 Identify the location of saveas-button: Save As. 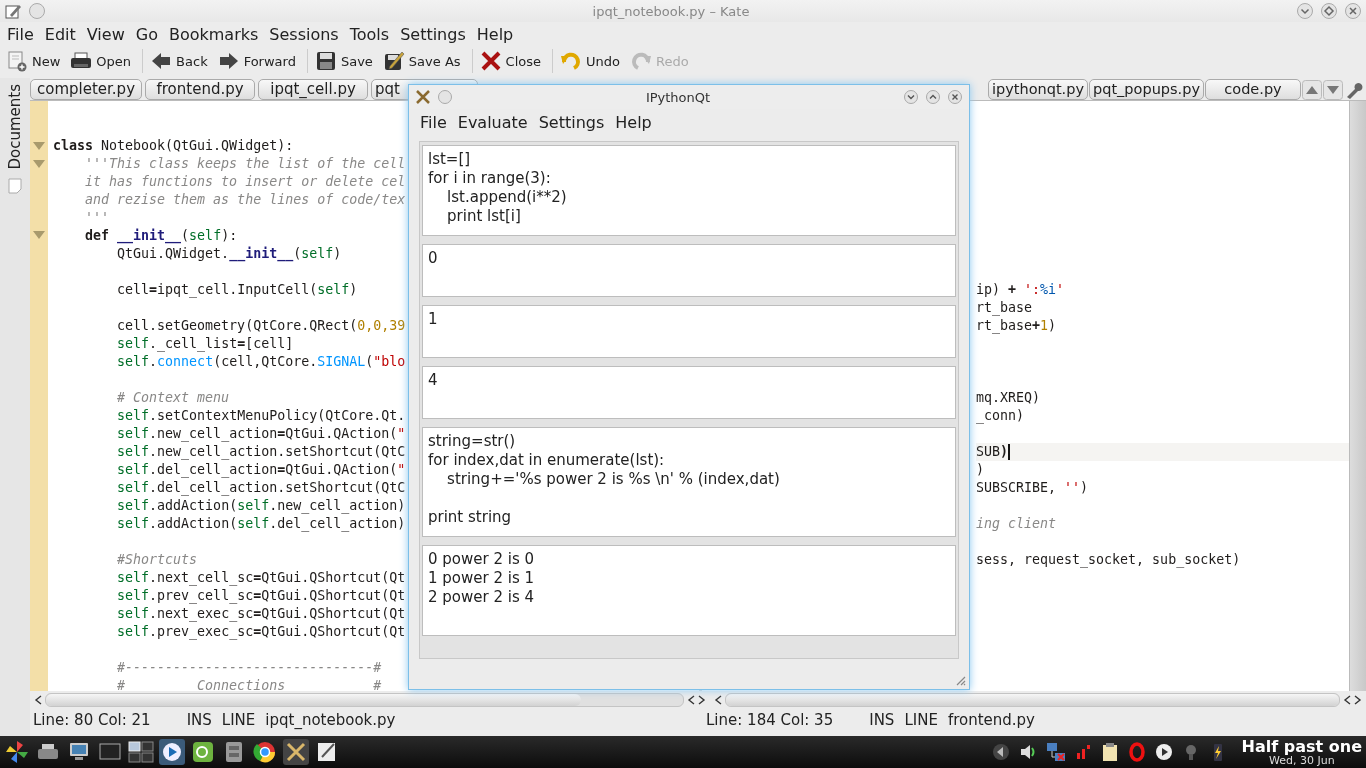
(423, 61).